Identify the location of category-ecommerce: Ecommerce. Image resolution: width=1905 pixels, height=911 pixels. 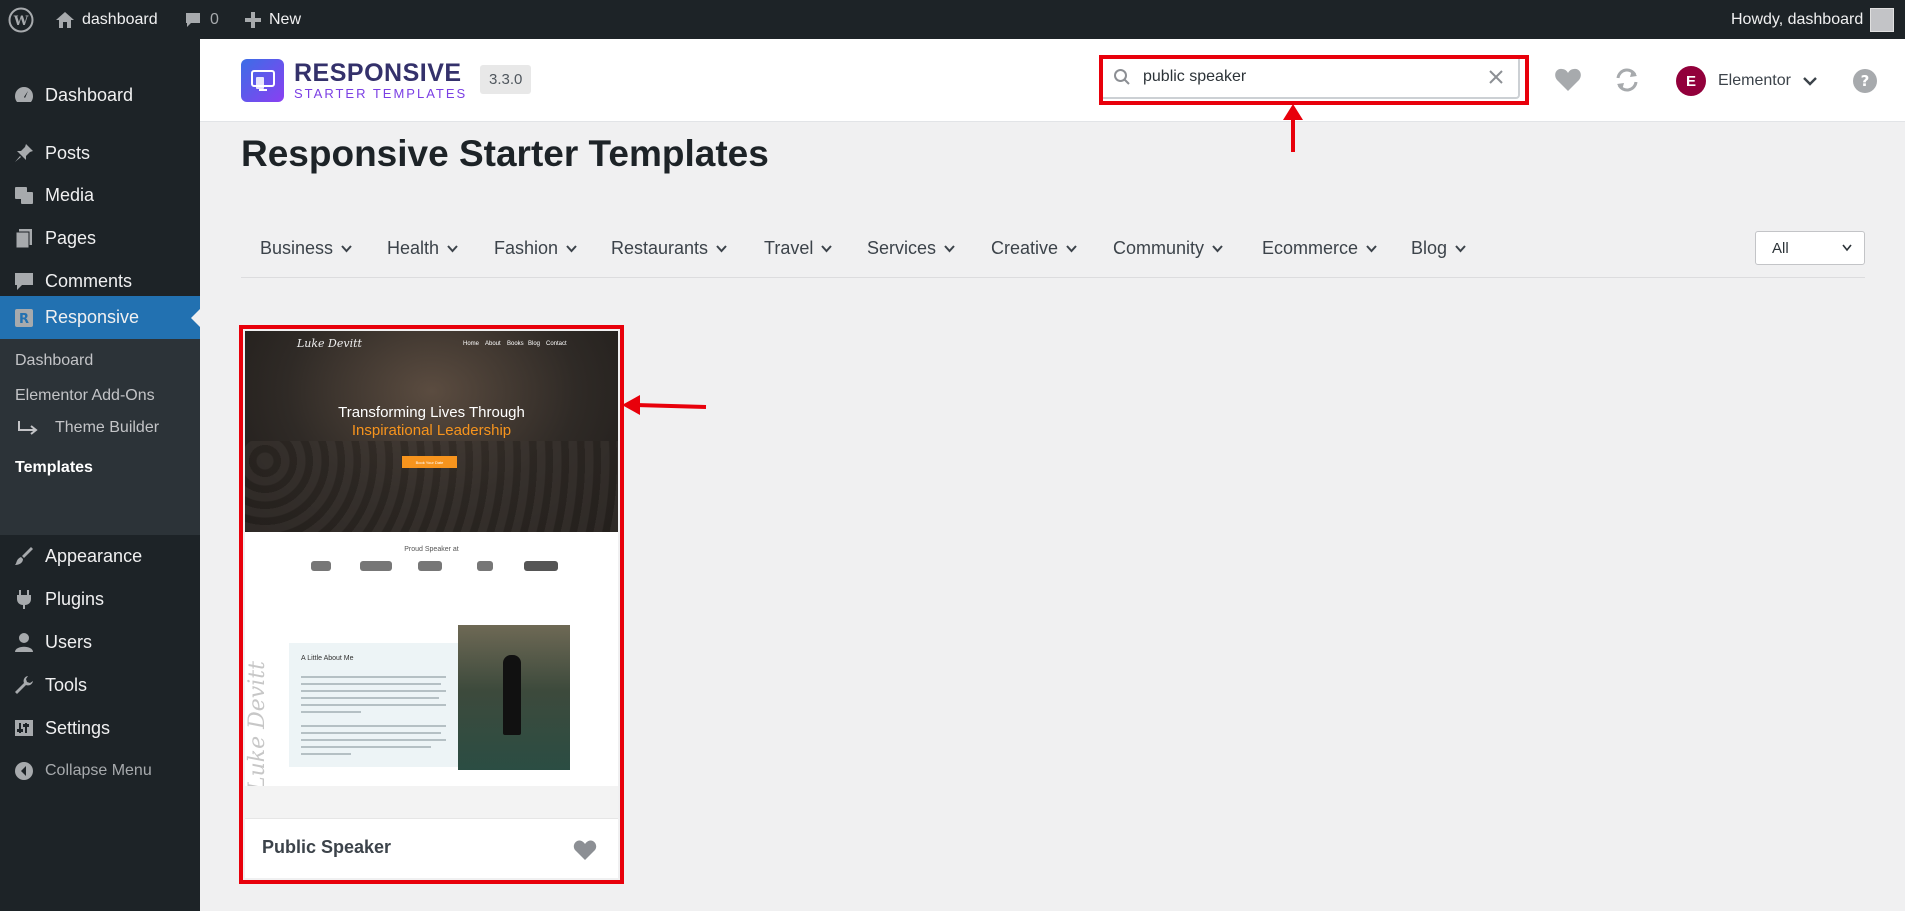
(1319, 248).